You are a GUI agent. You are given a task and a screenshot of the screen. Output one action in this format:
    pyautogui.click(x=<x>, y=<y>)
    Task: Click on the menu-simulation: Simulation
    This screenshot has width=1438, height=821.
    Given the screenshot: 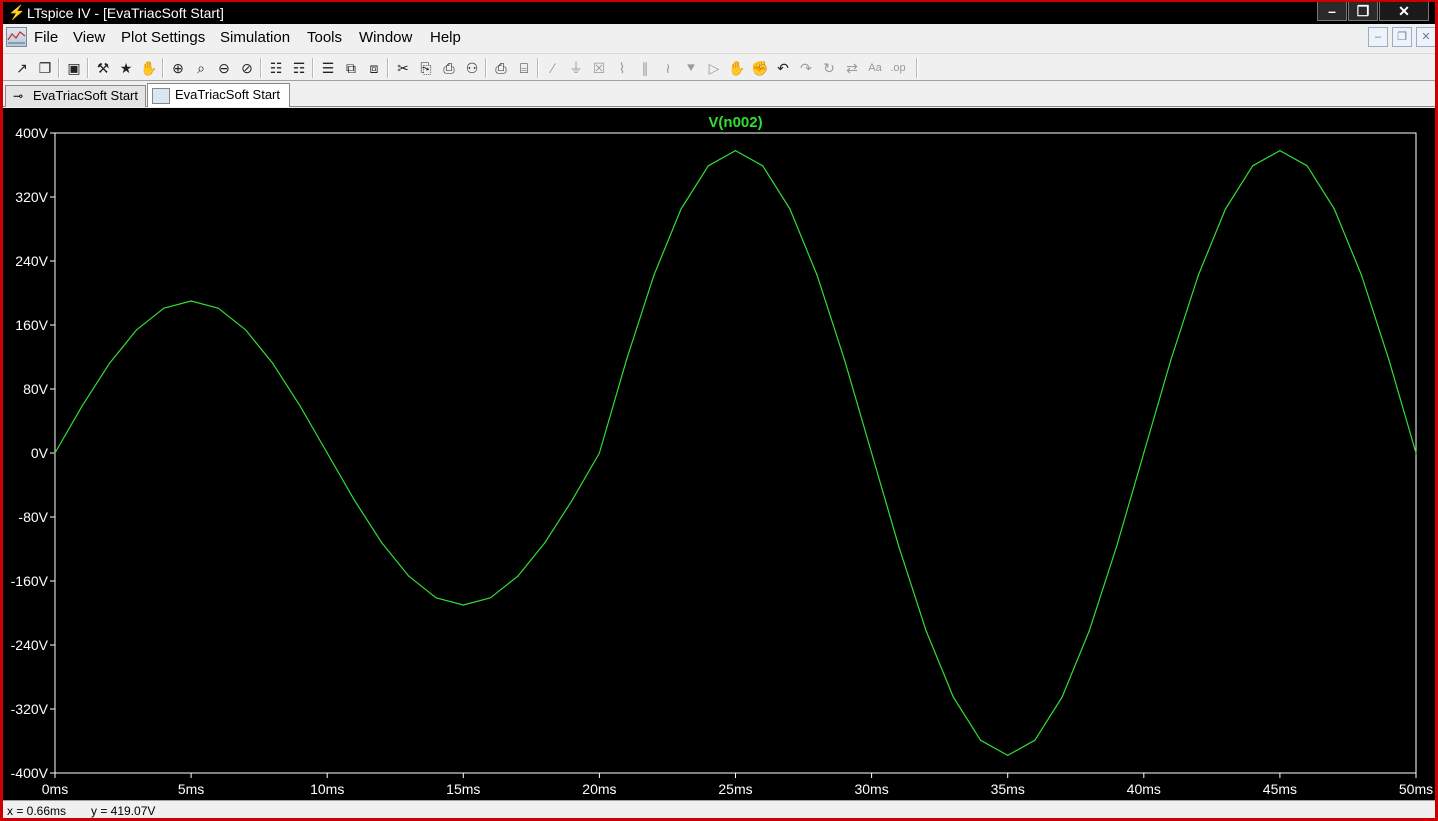 What is the action you would take?
    pyautogui.click(x=255, y=38)
    